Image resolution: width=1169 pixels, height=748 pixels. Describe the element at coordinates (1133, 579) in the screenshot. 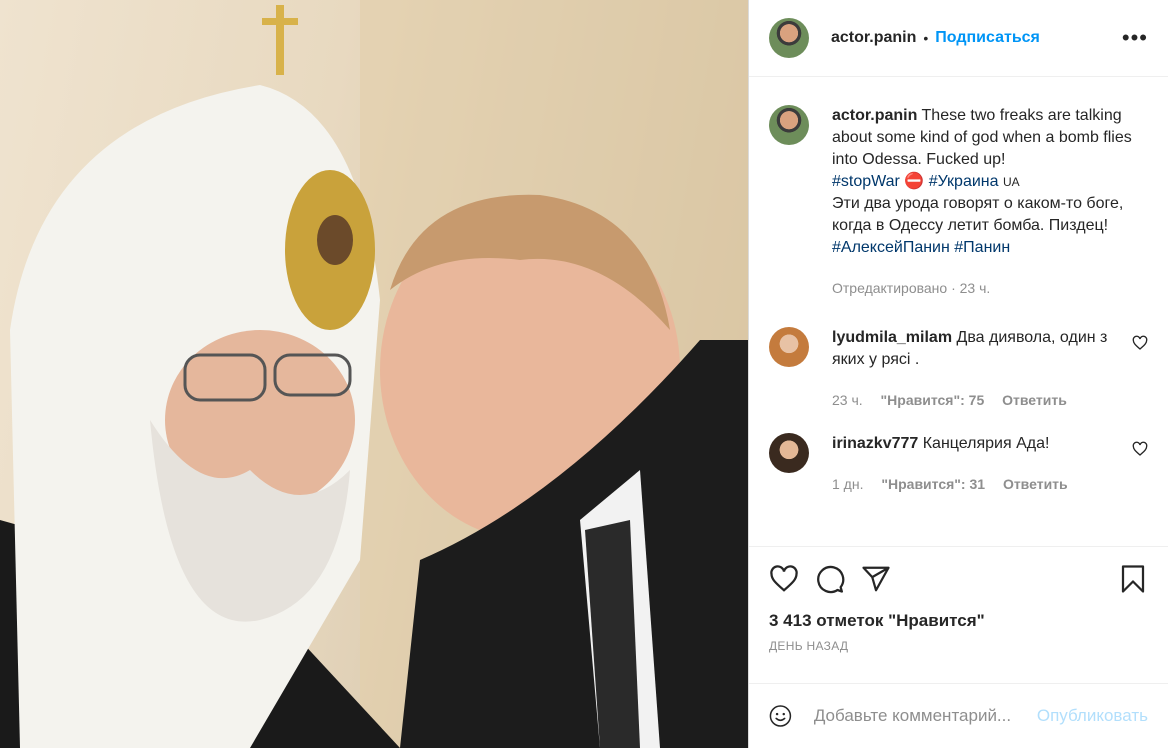

I see `bookmark-icon` at that location.